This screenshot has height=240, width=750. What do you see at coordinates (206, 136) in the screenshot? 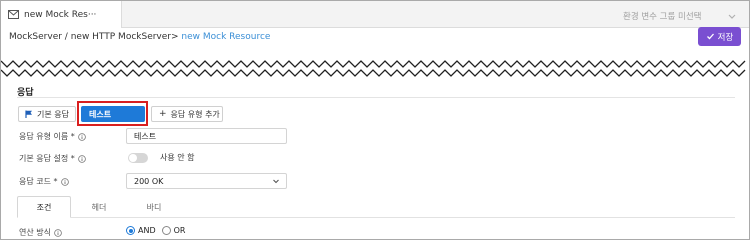
I see `type-name-input: 테스트` at bounding box center [206, 136].